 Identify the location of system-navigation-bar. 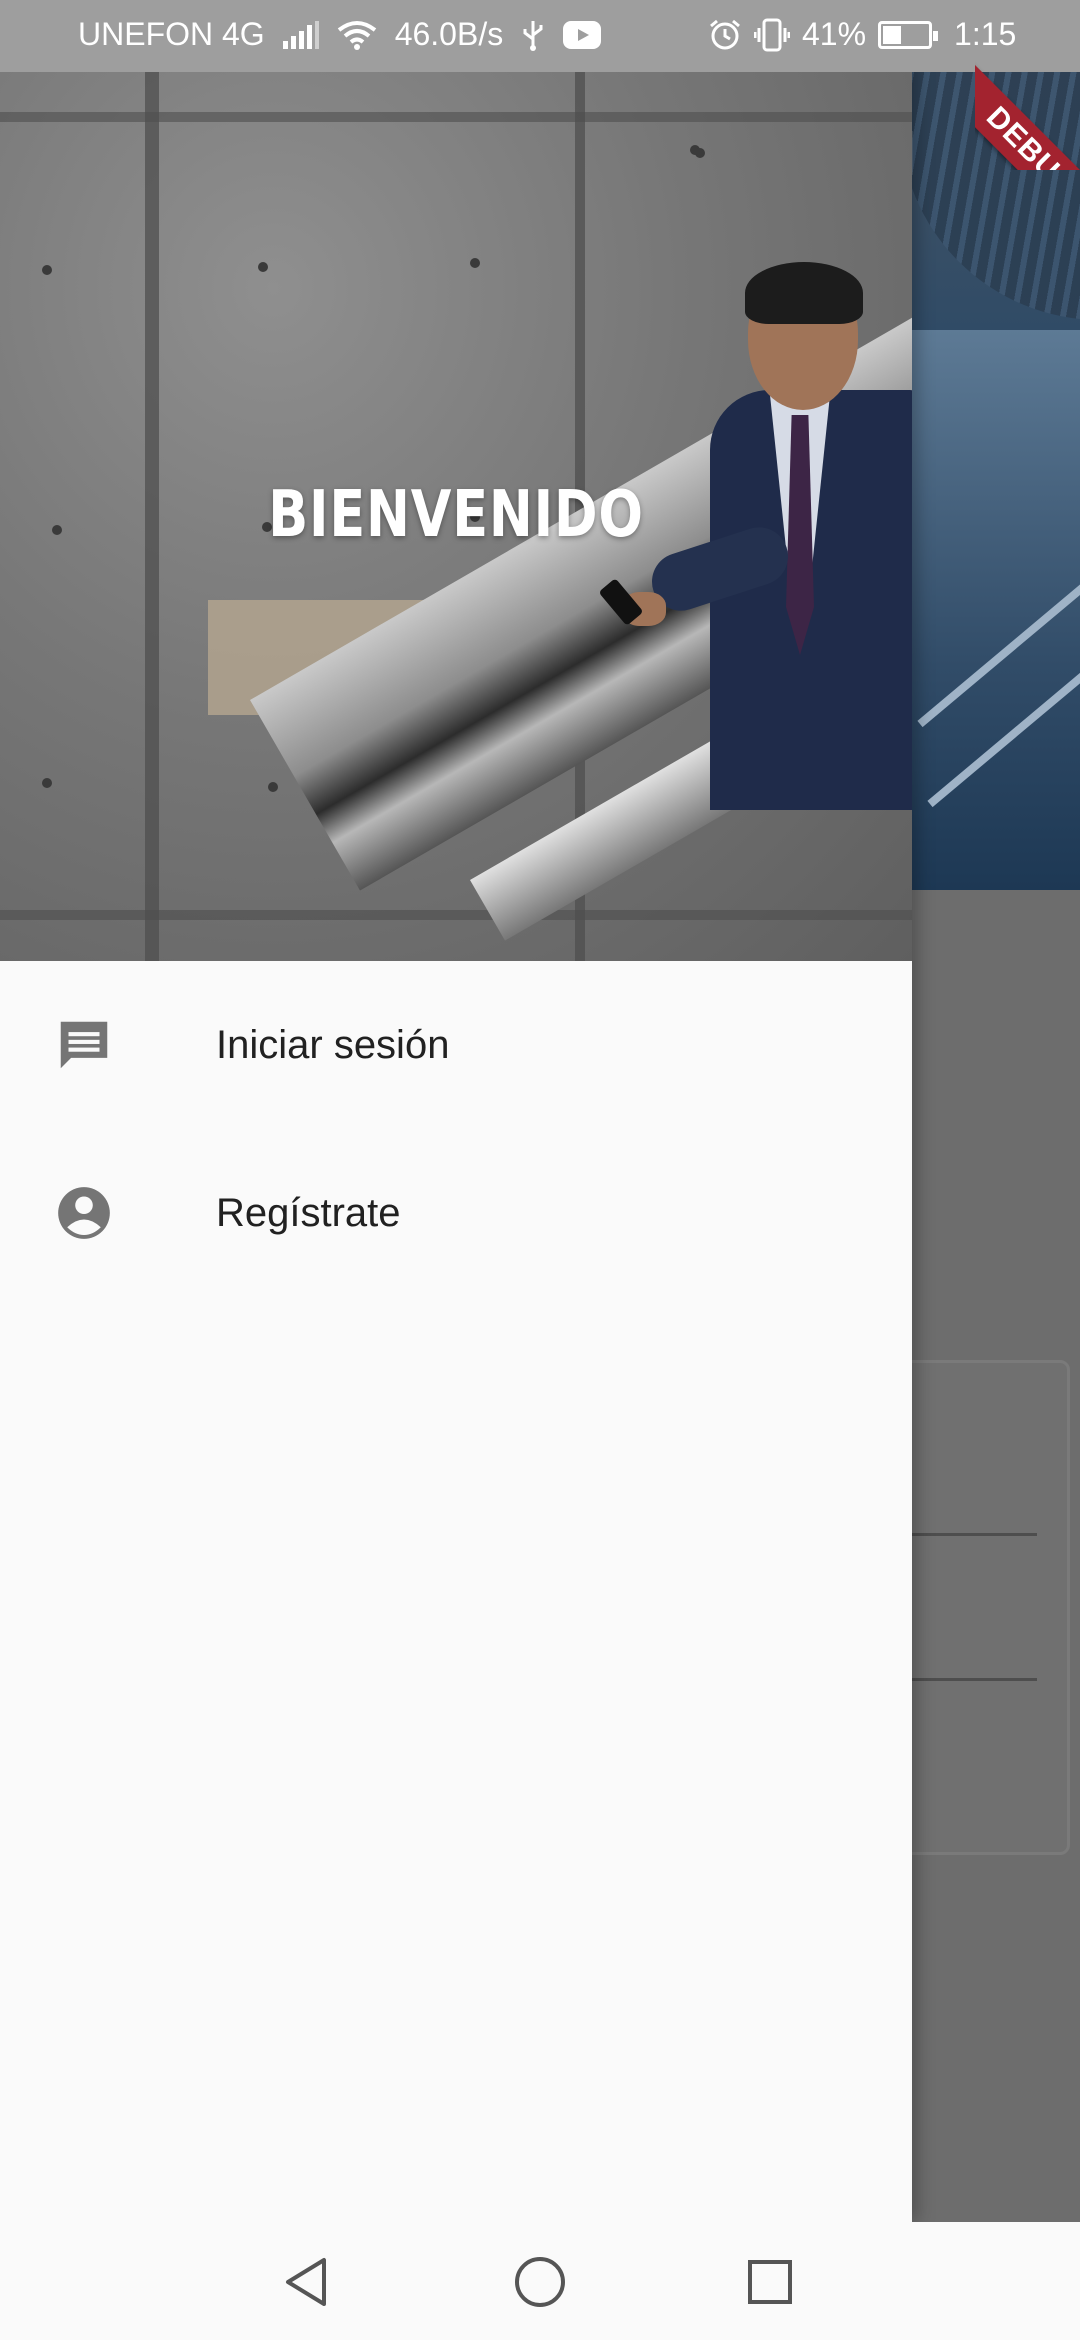
(540, 2281).